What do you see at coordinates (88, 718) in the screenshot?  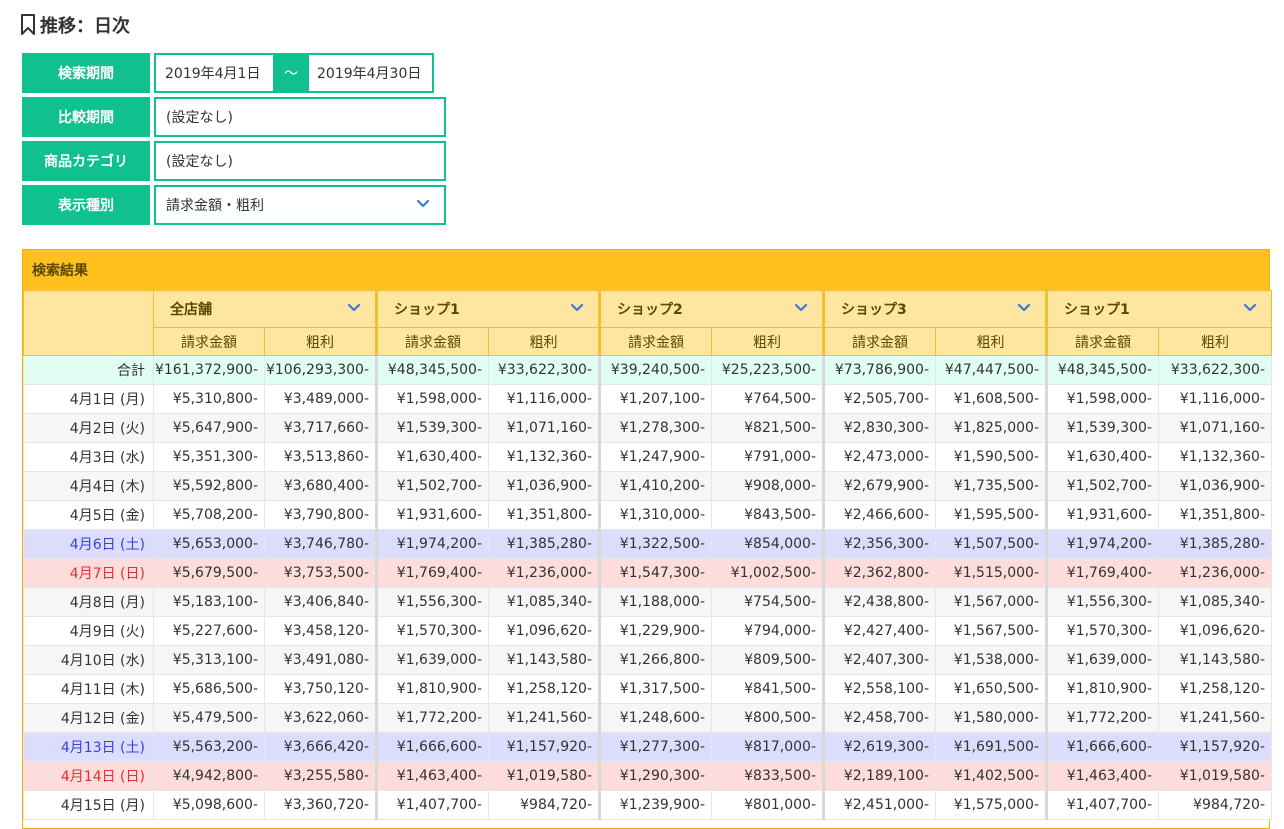 I see `row-date-label: 4月12日 (金)` at bounding box center [88, 718].